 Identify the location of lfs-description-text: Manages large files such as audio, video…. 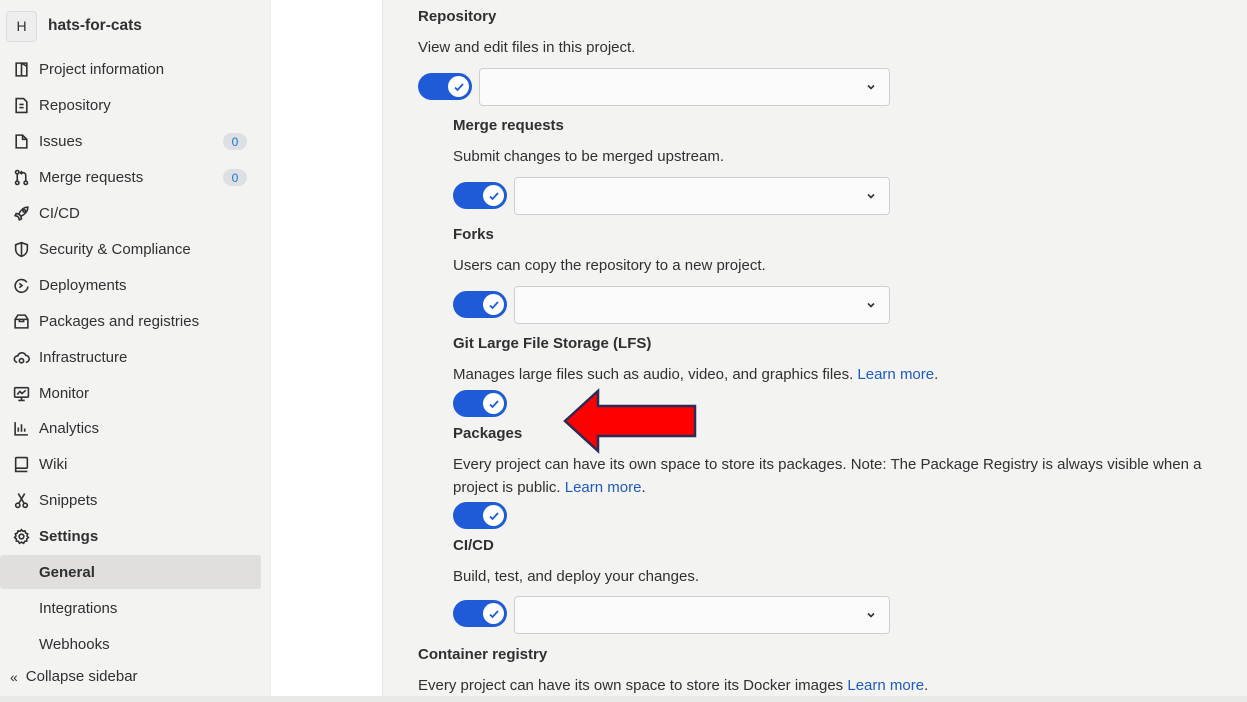
(653, 374).